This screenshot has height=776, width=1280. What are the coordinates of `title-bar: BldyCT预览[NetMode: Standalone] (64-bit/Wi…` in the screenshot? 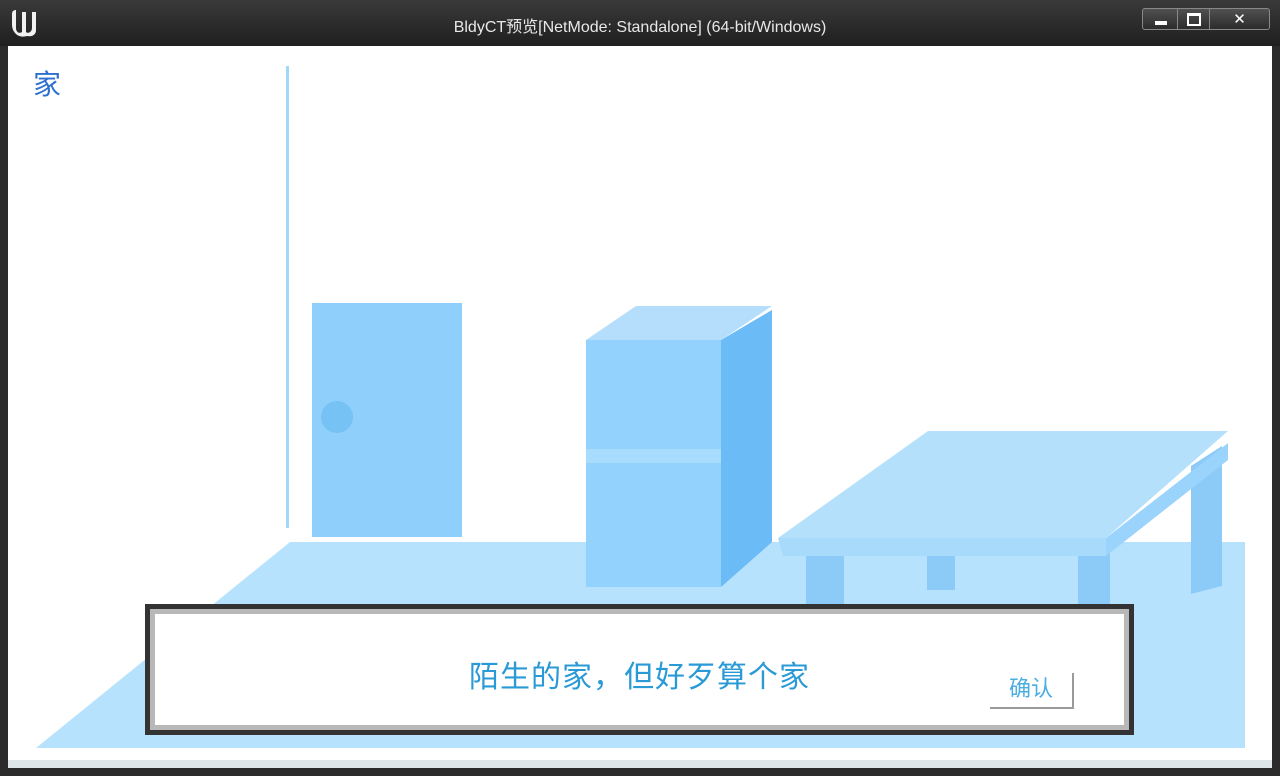 It's located at (640, 23).